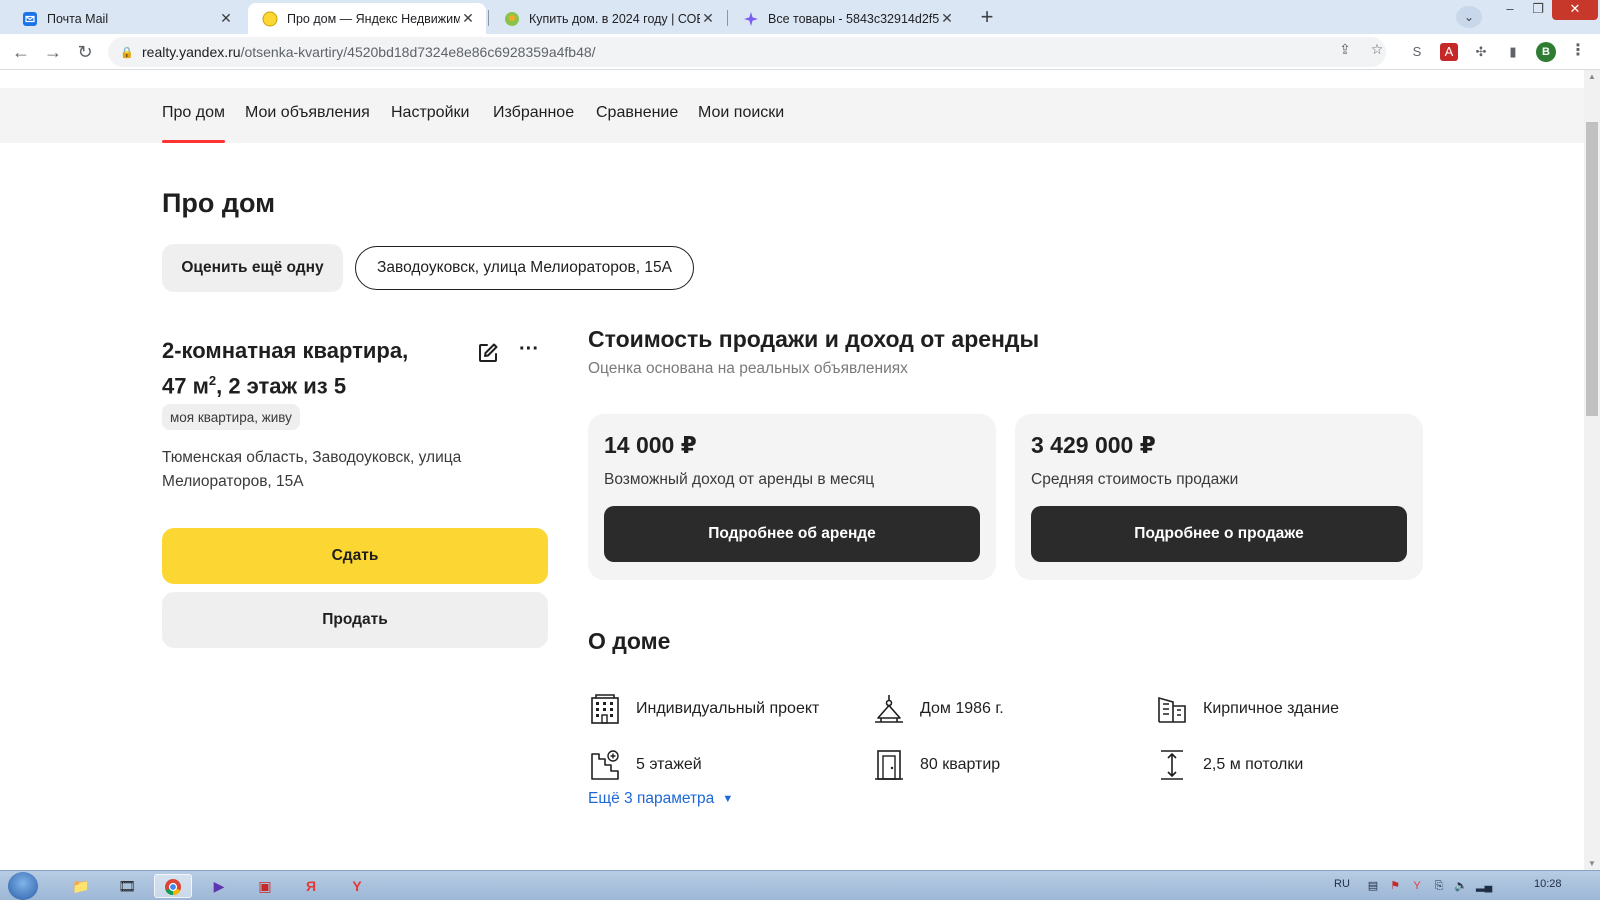  What do you see at coordinates (814, 339) in the screenshot?
I see `valuation-title: Стоимость продажи и доход от аренды` at bounding box center [814, 339].